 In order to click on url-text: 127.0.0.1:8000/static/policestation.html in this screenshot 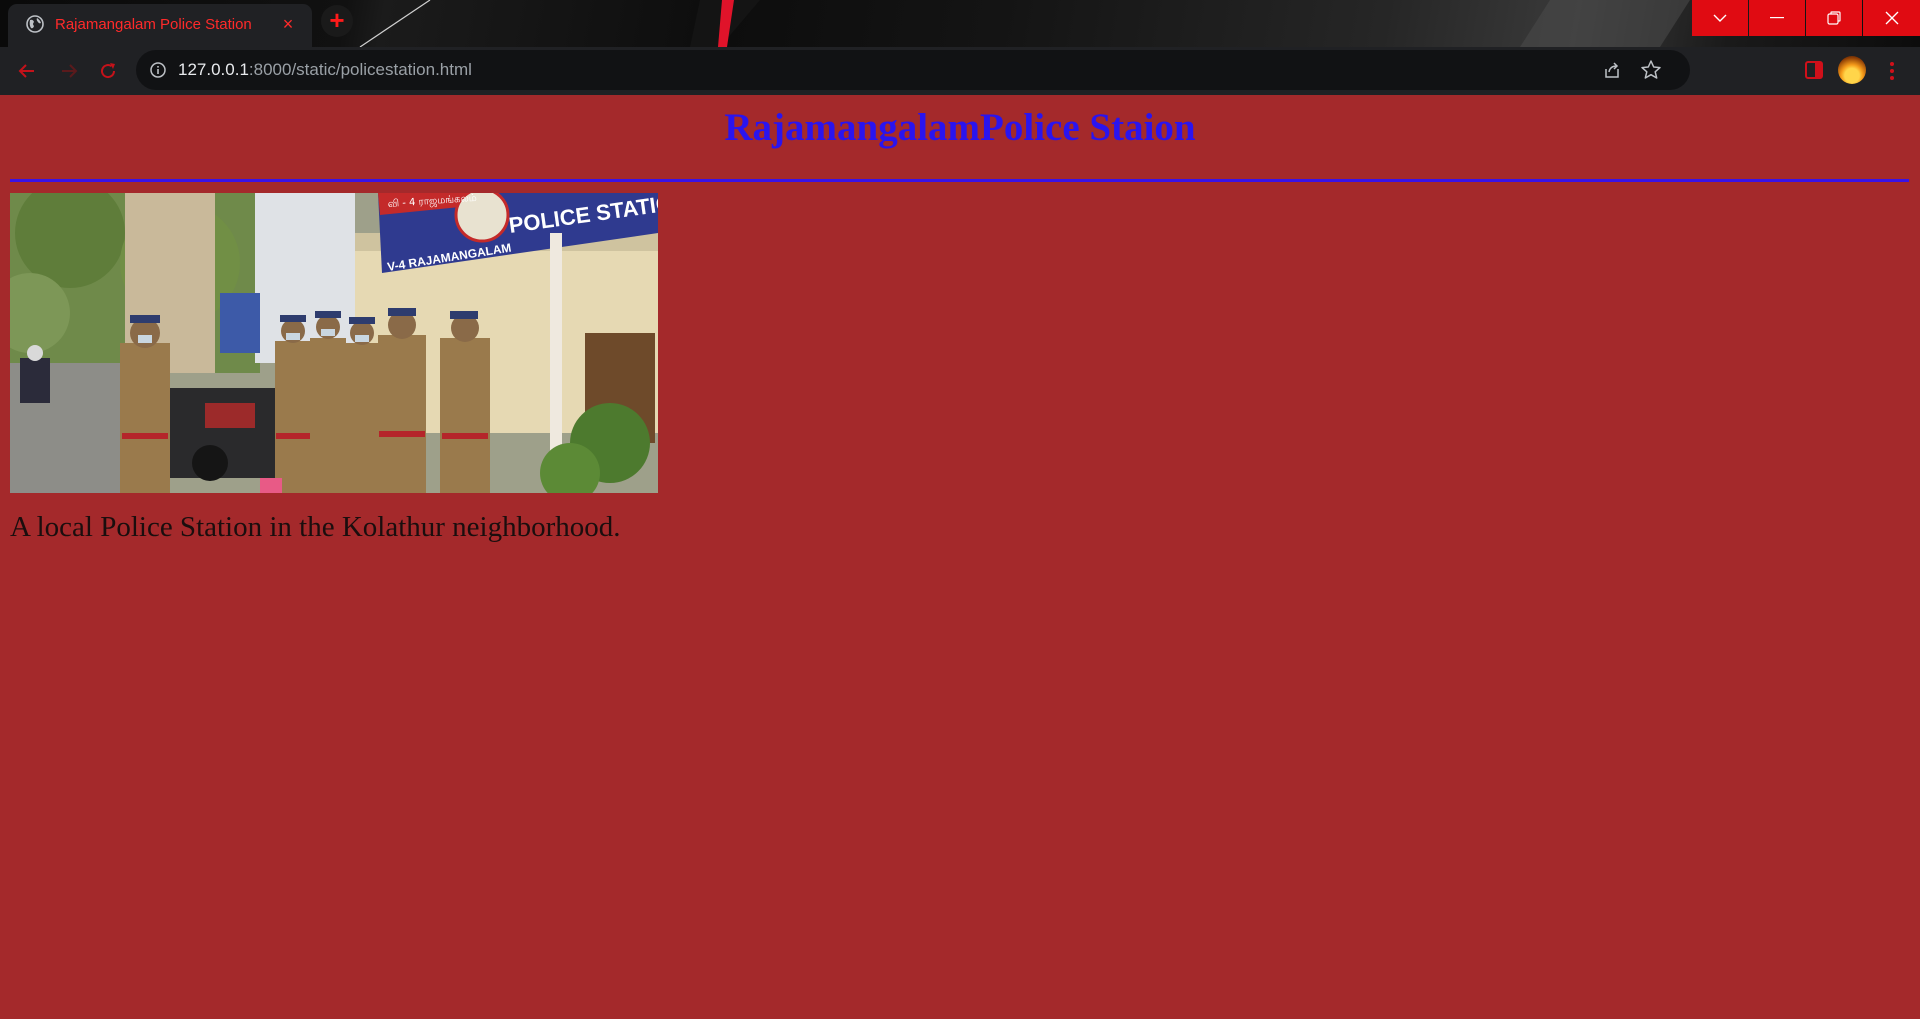, I will do `click(325, 70)`.